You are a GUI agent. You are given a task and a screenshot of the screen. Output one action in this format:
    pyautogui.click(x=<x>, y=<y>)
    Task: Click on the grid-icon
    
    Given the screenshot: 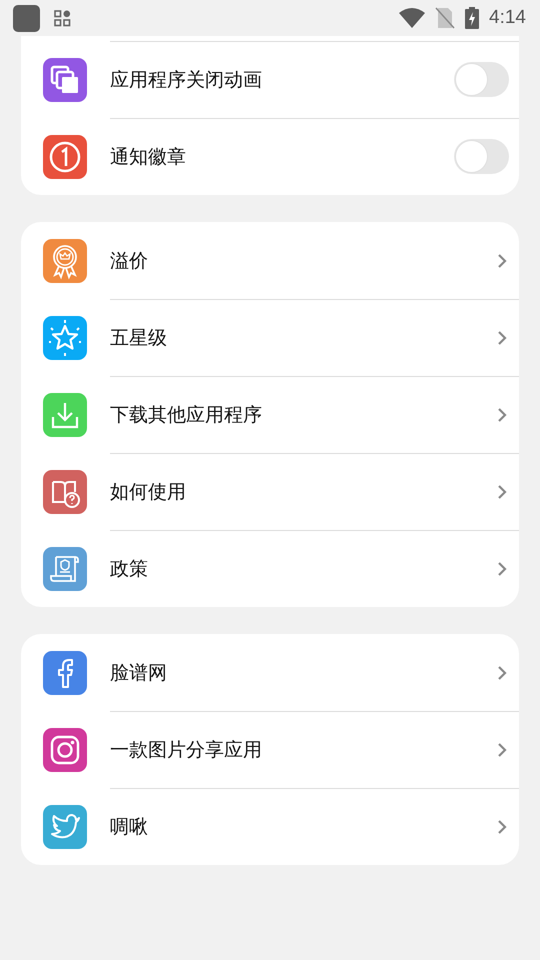 What is the action you would take?
    pyautogui.click(x=62, y=18)
    